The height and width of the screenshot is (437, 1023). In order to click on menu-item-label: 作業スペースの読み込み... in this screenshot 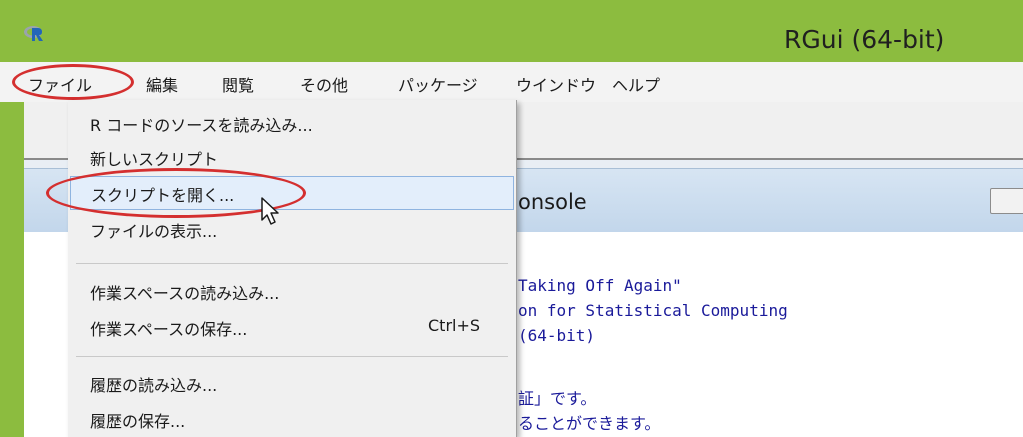, I will do `click(185, 293)`.